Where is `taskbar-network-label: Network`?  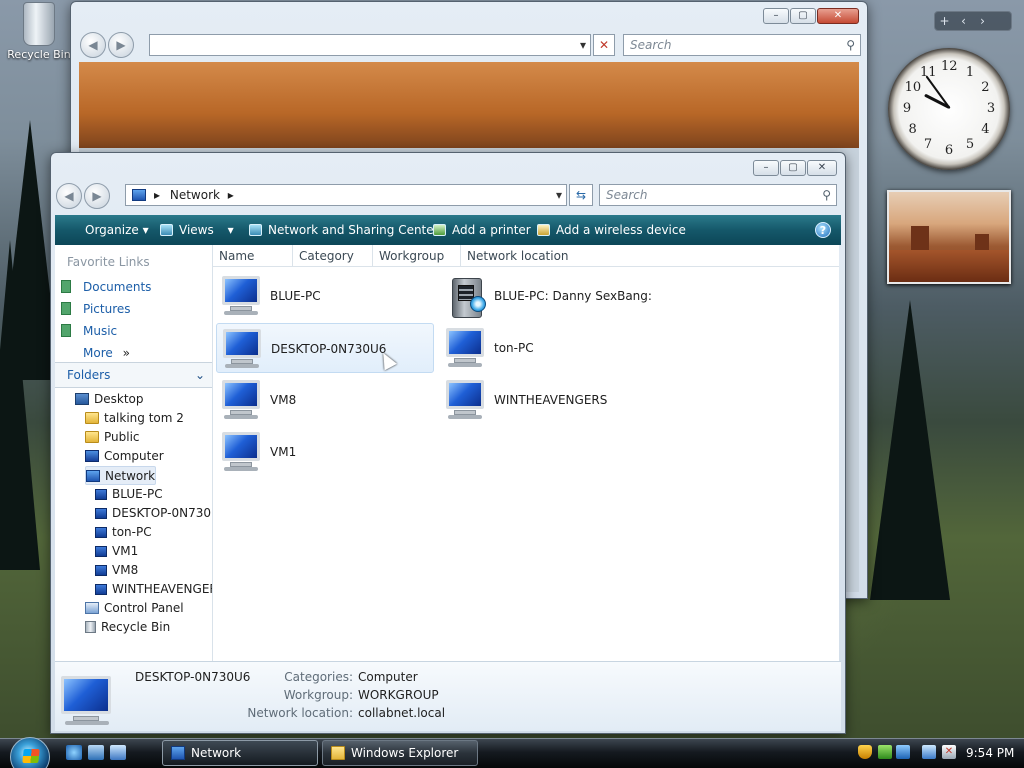
taskbar-network-label: Network is located at coordinates (216, 753).